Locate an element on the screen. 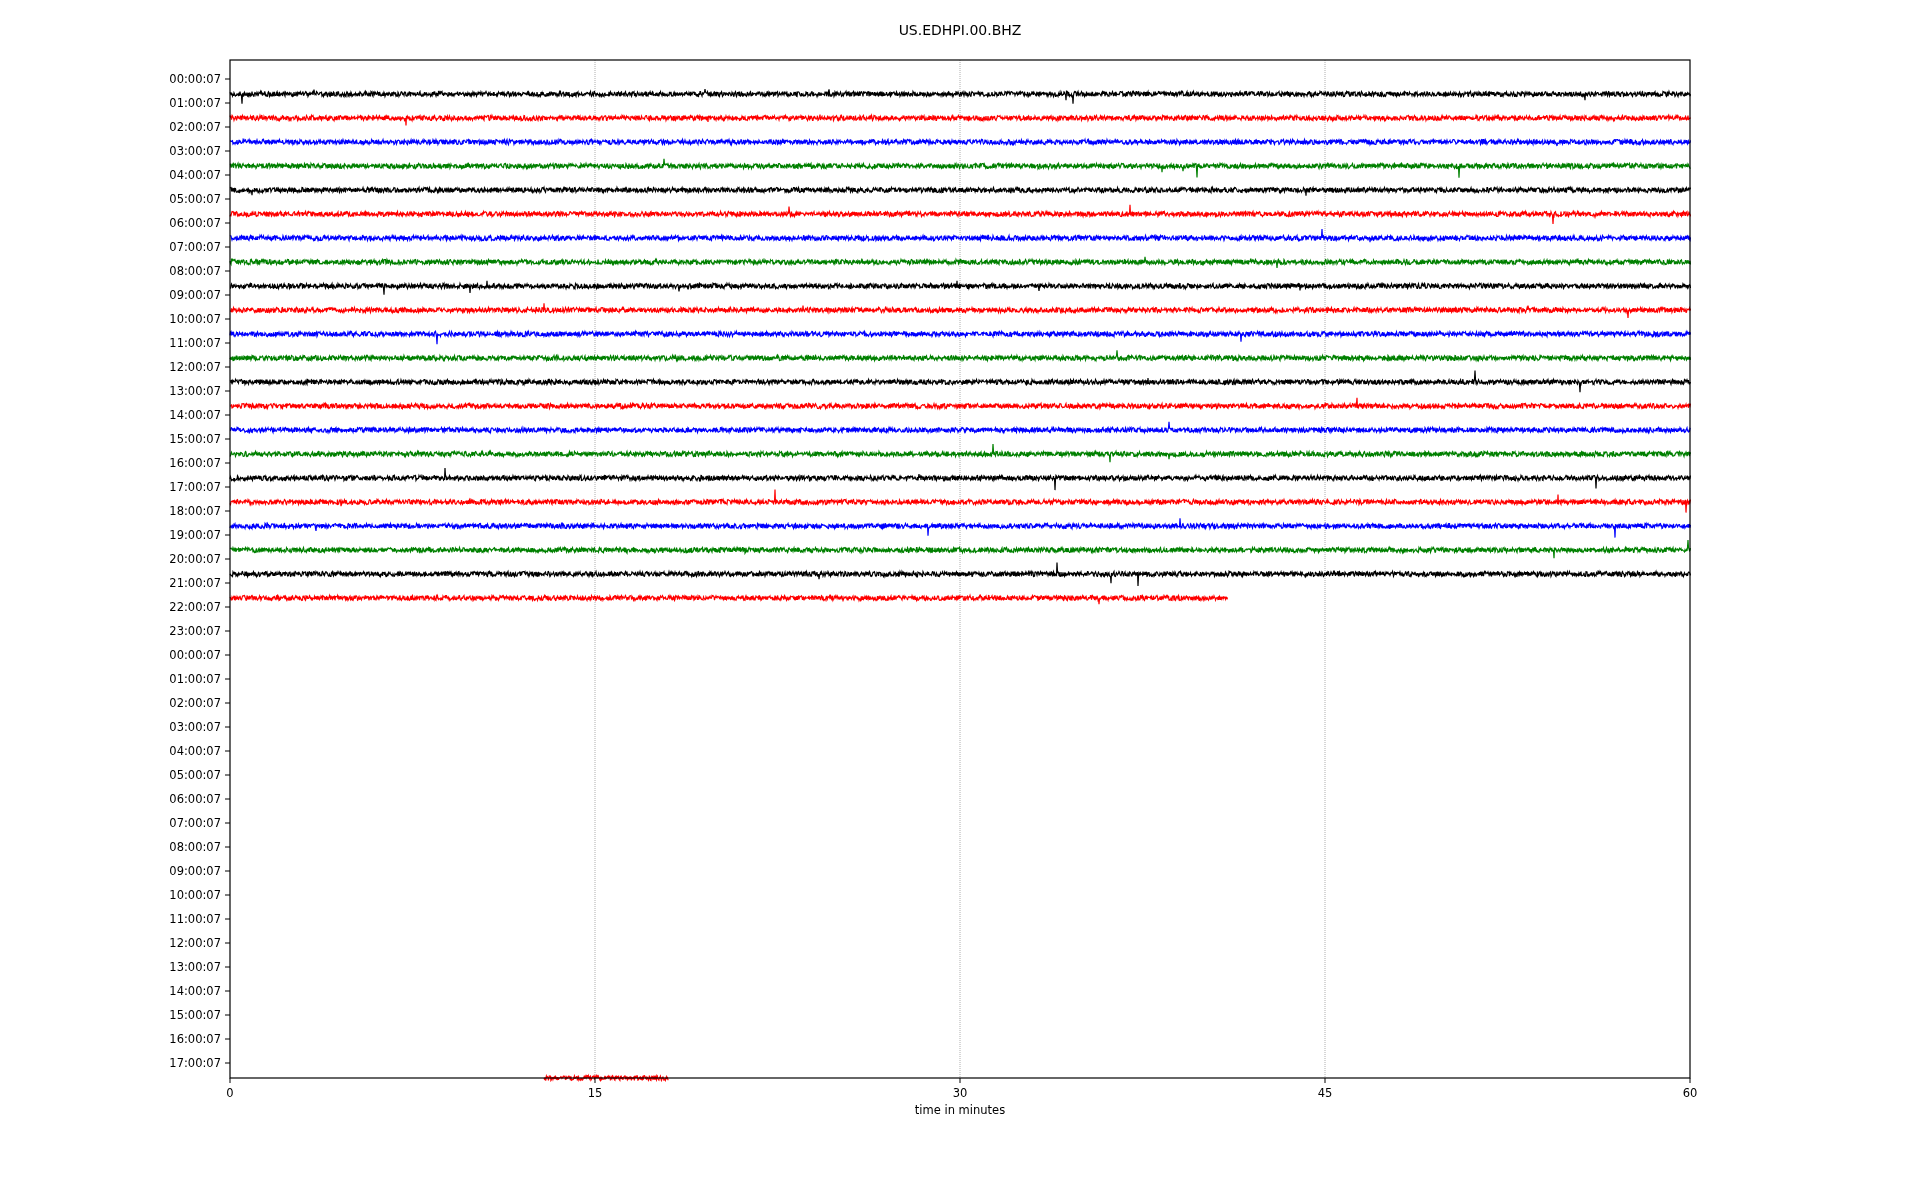 The width and height of the screenshot is (1920, 1200). x-tick-label: 0 is located at coordinates (230, 1093).